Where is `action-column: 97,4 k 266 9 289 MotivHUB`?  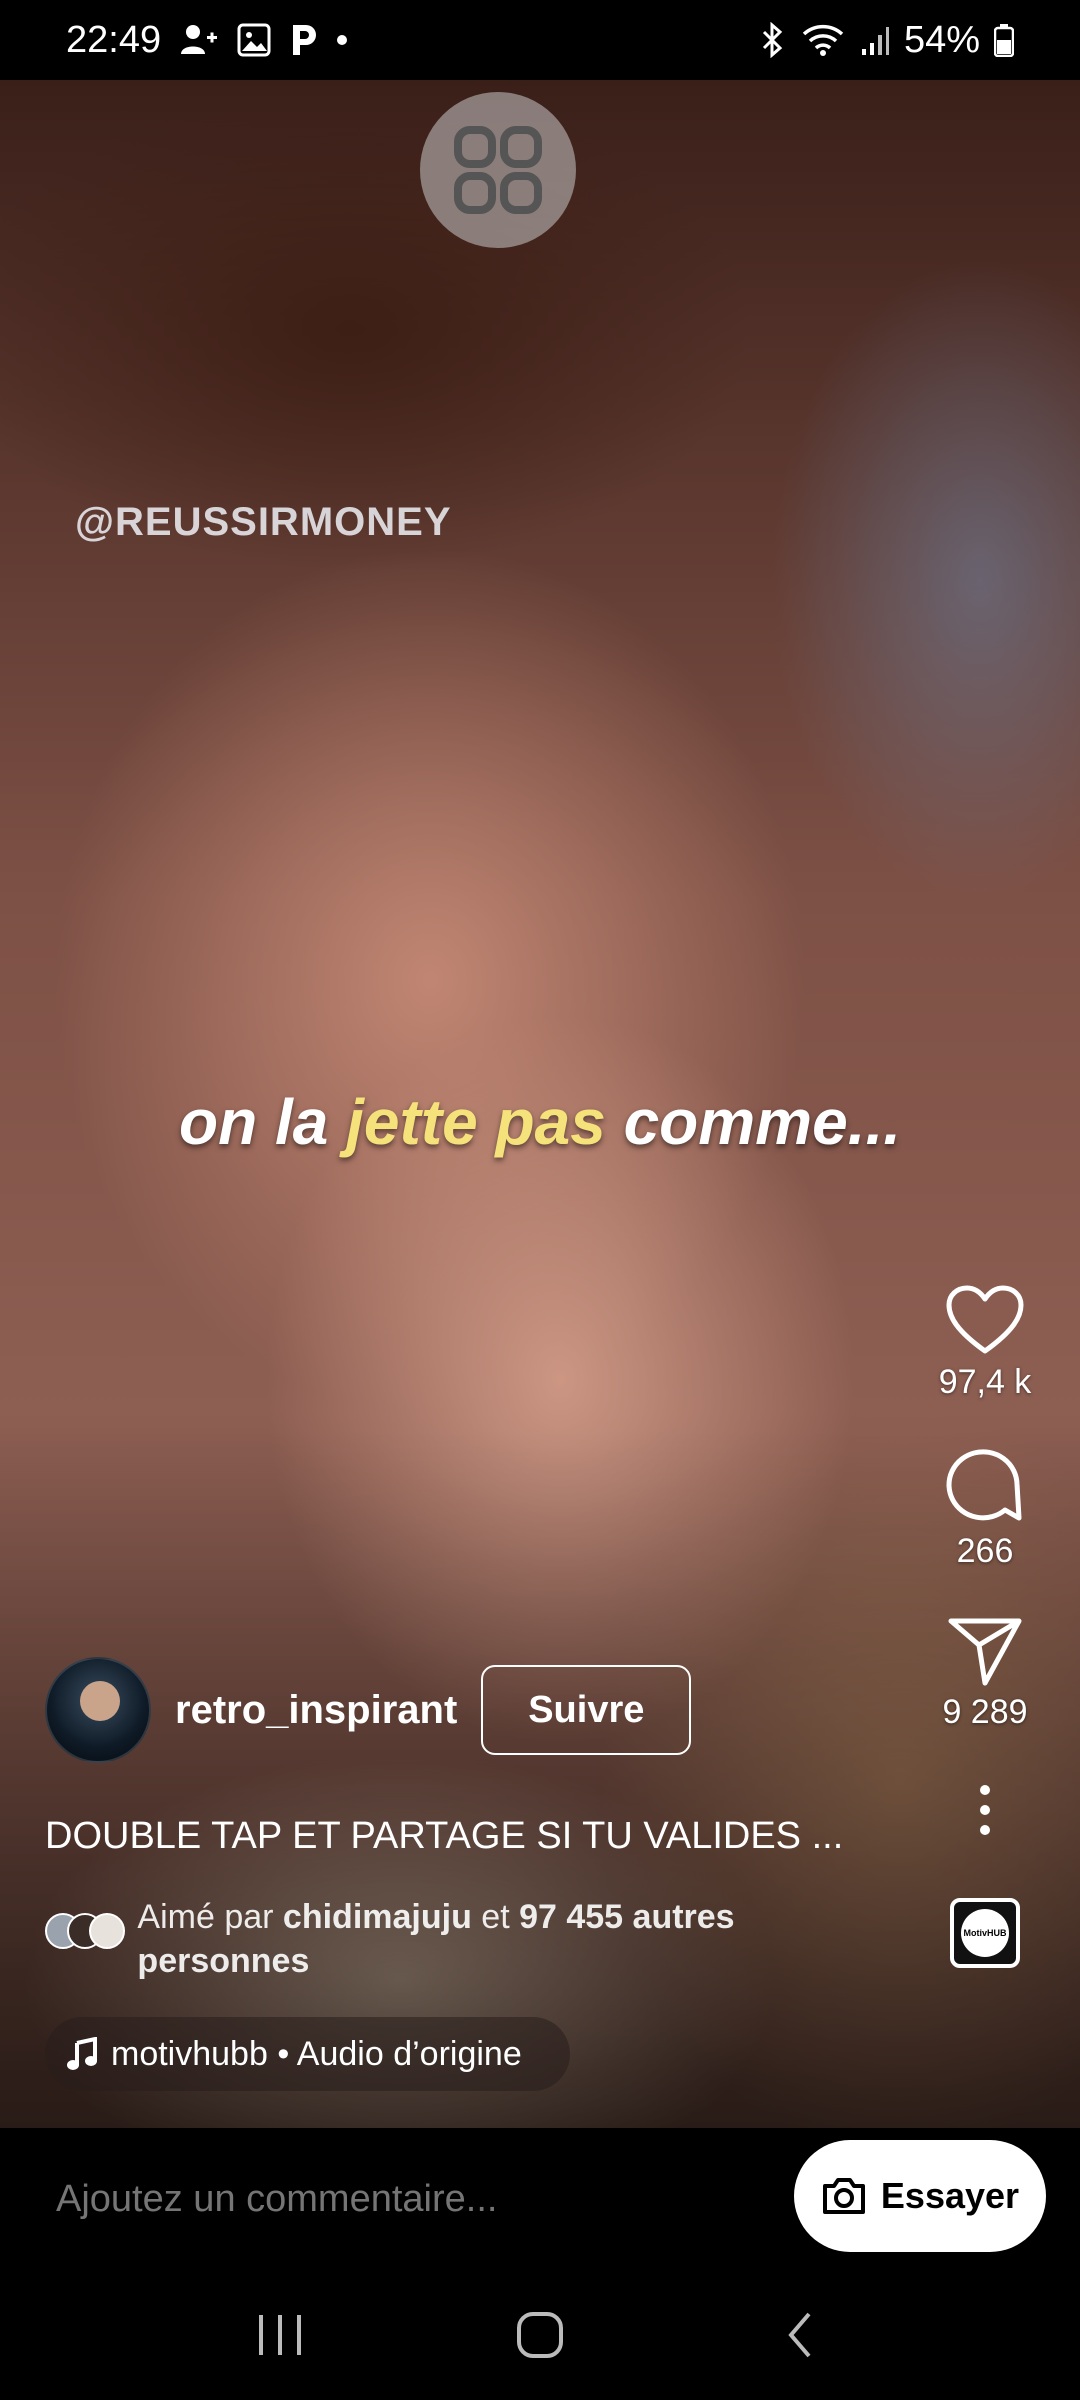
action-column: 97,4 k 266 9 289 MotivHUB is located at coordinates (985, 1626).